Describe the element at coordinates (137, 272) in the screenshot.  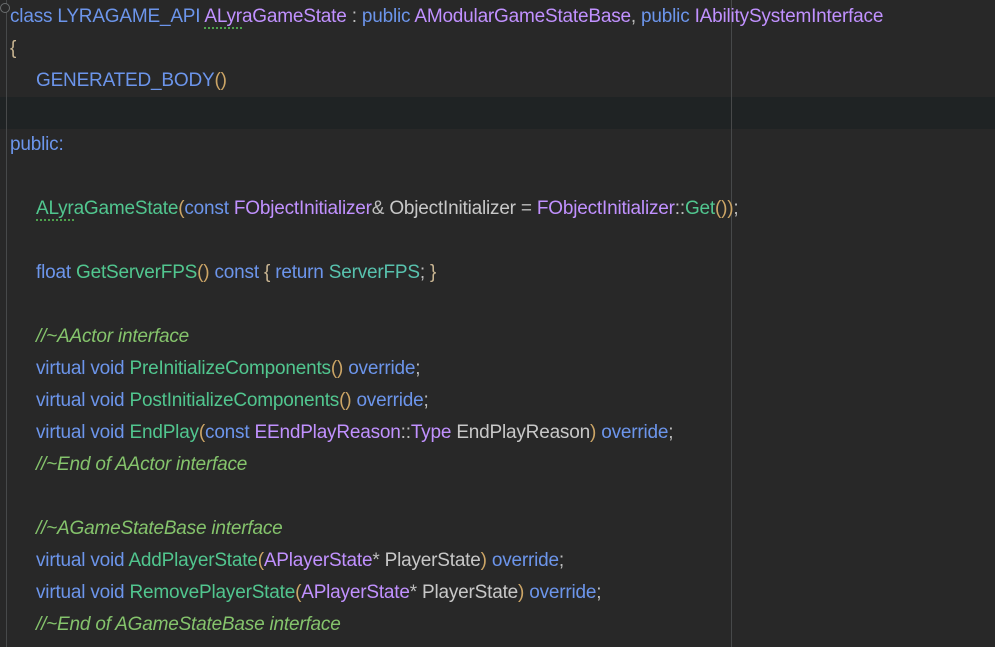
I see `code-token-method: GetServerFPS` at that location.